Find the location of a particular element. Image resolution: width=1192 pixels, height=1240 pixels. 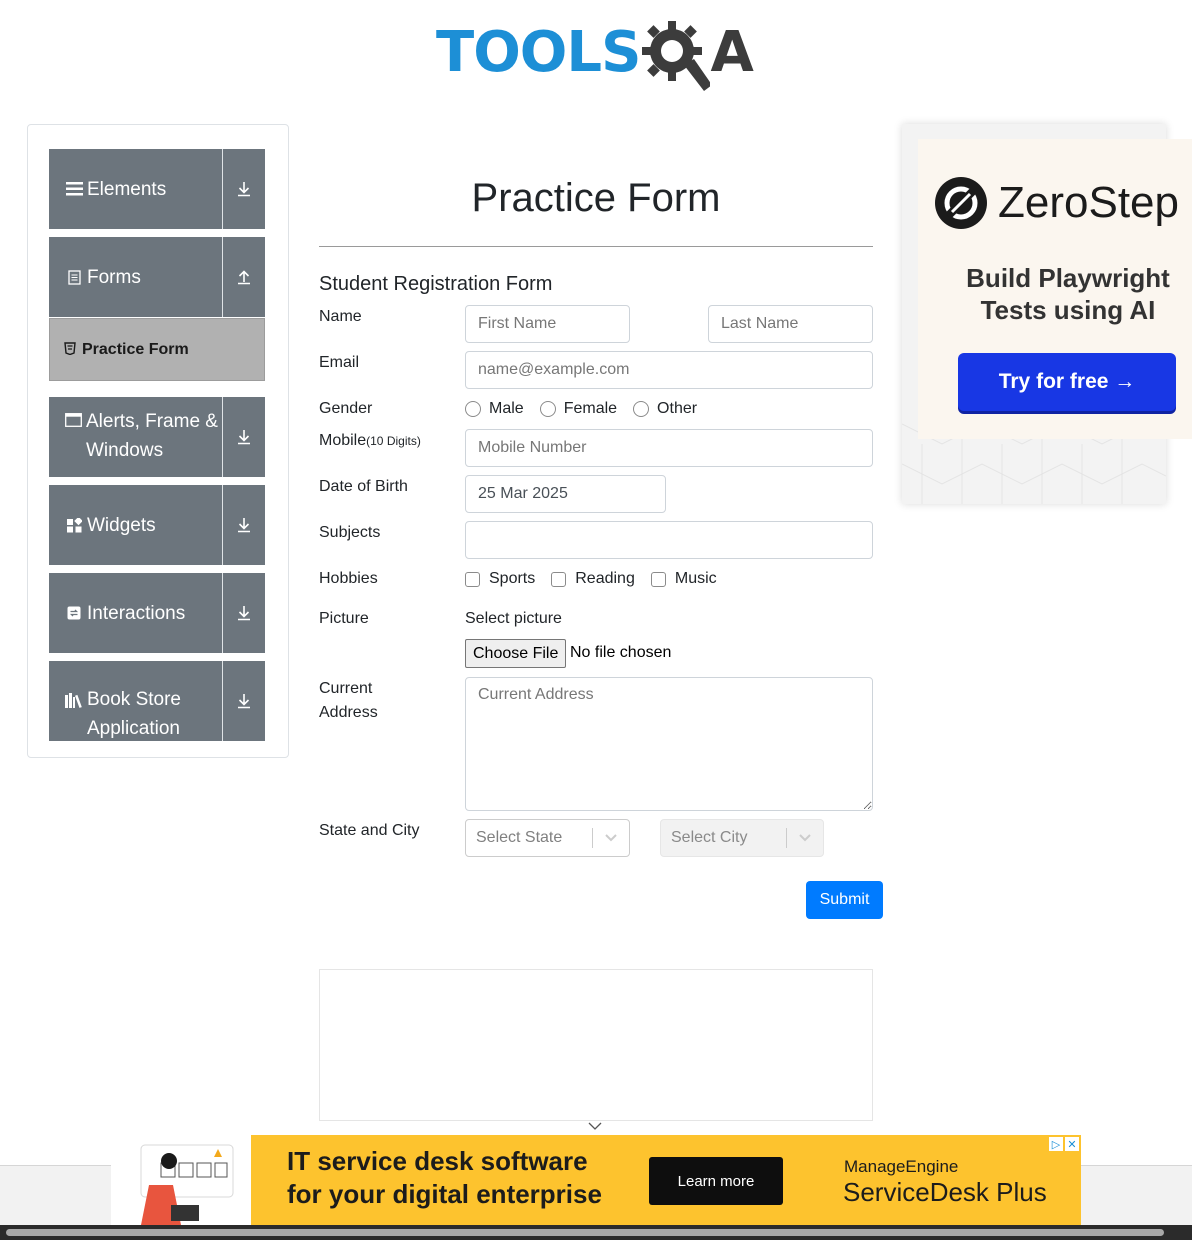

gender-label: Gender is located at coordinates (346, 408).